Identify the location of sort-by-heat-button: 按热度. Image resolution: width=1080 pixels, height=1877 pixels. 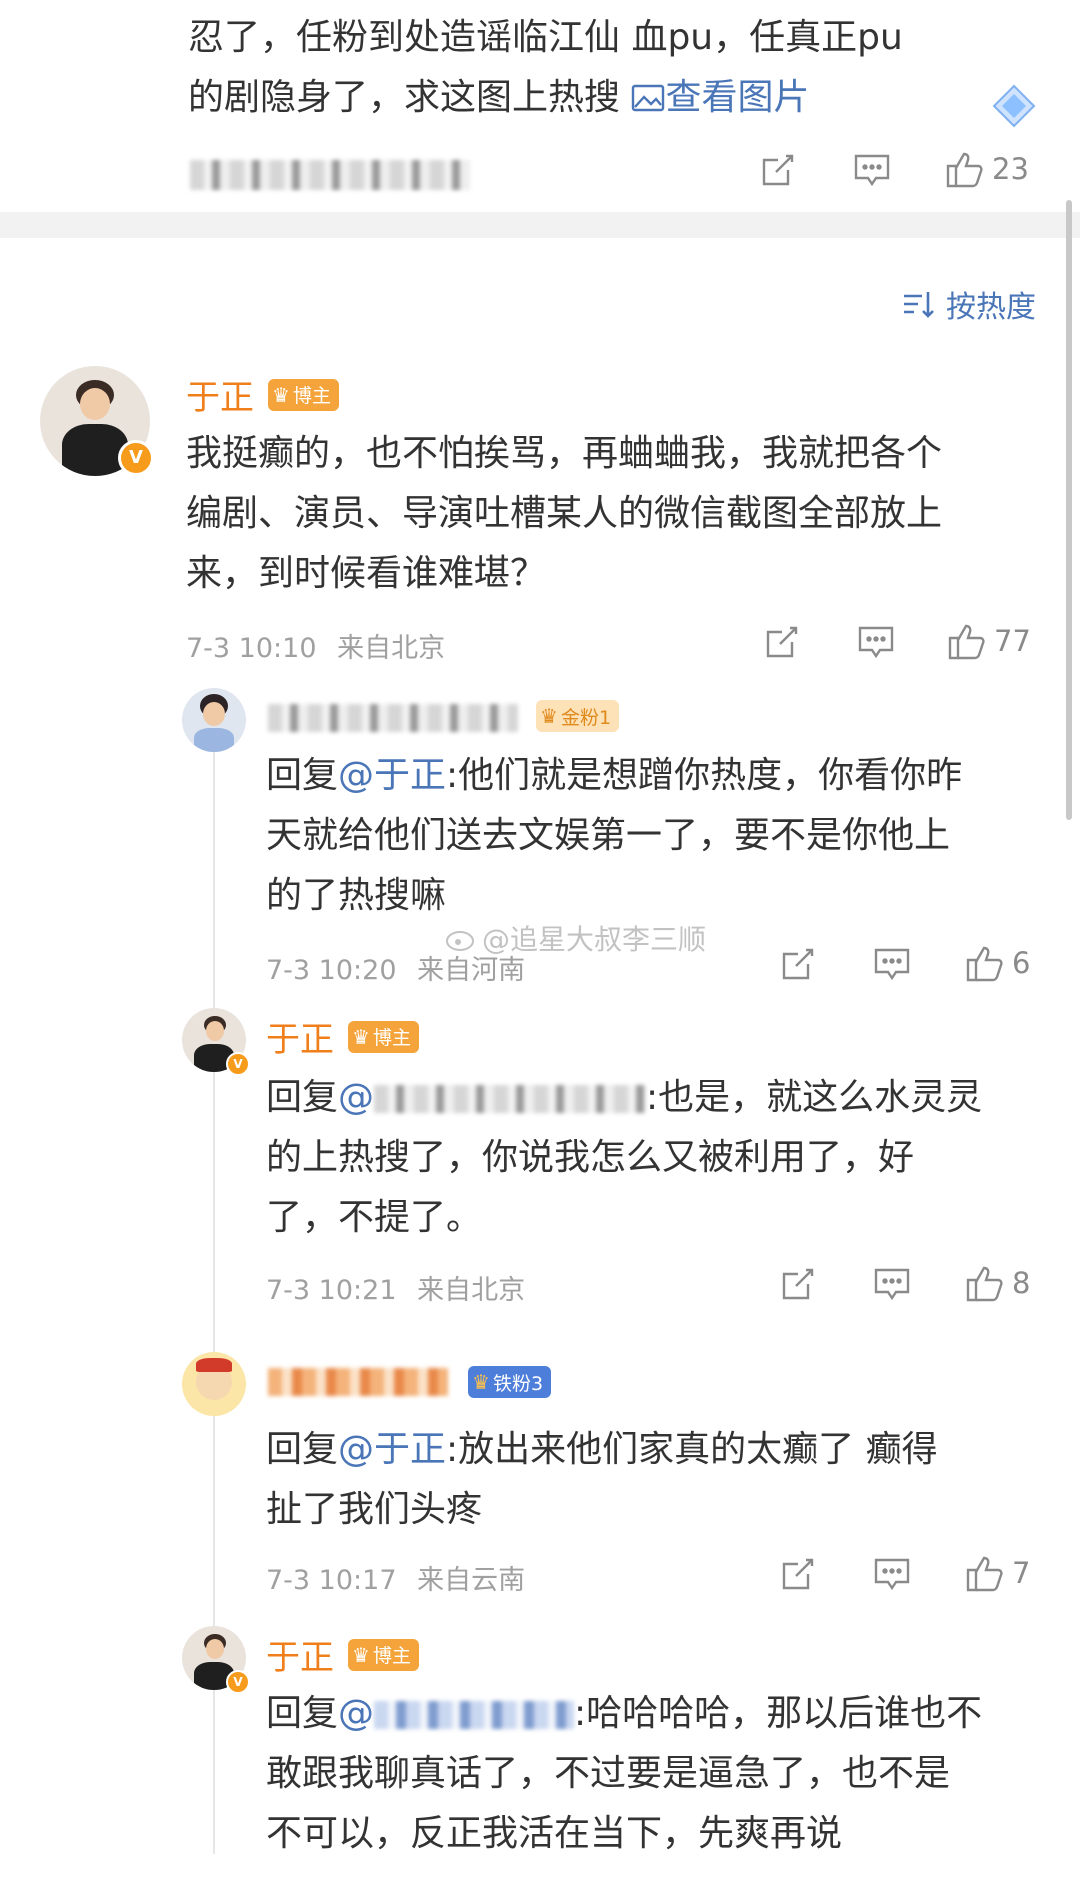
(968, 304).